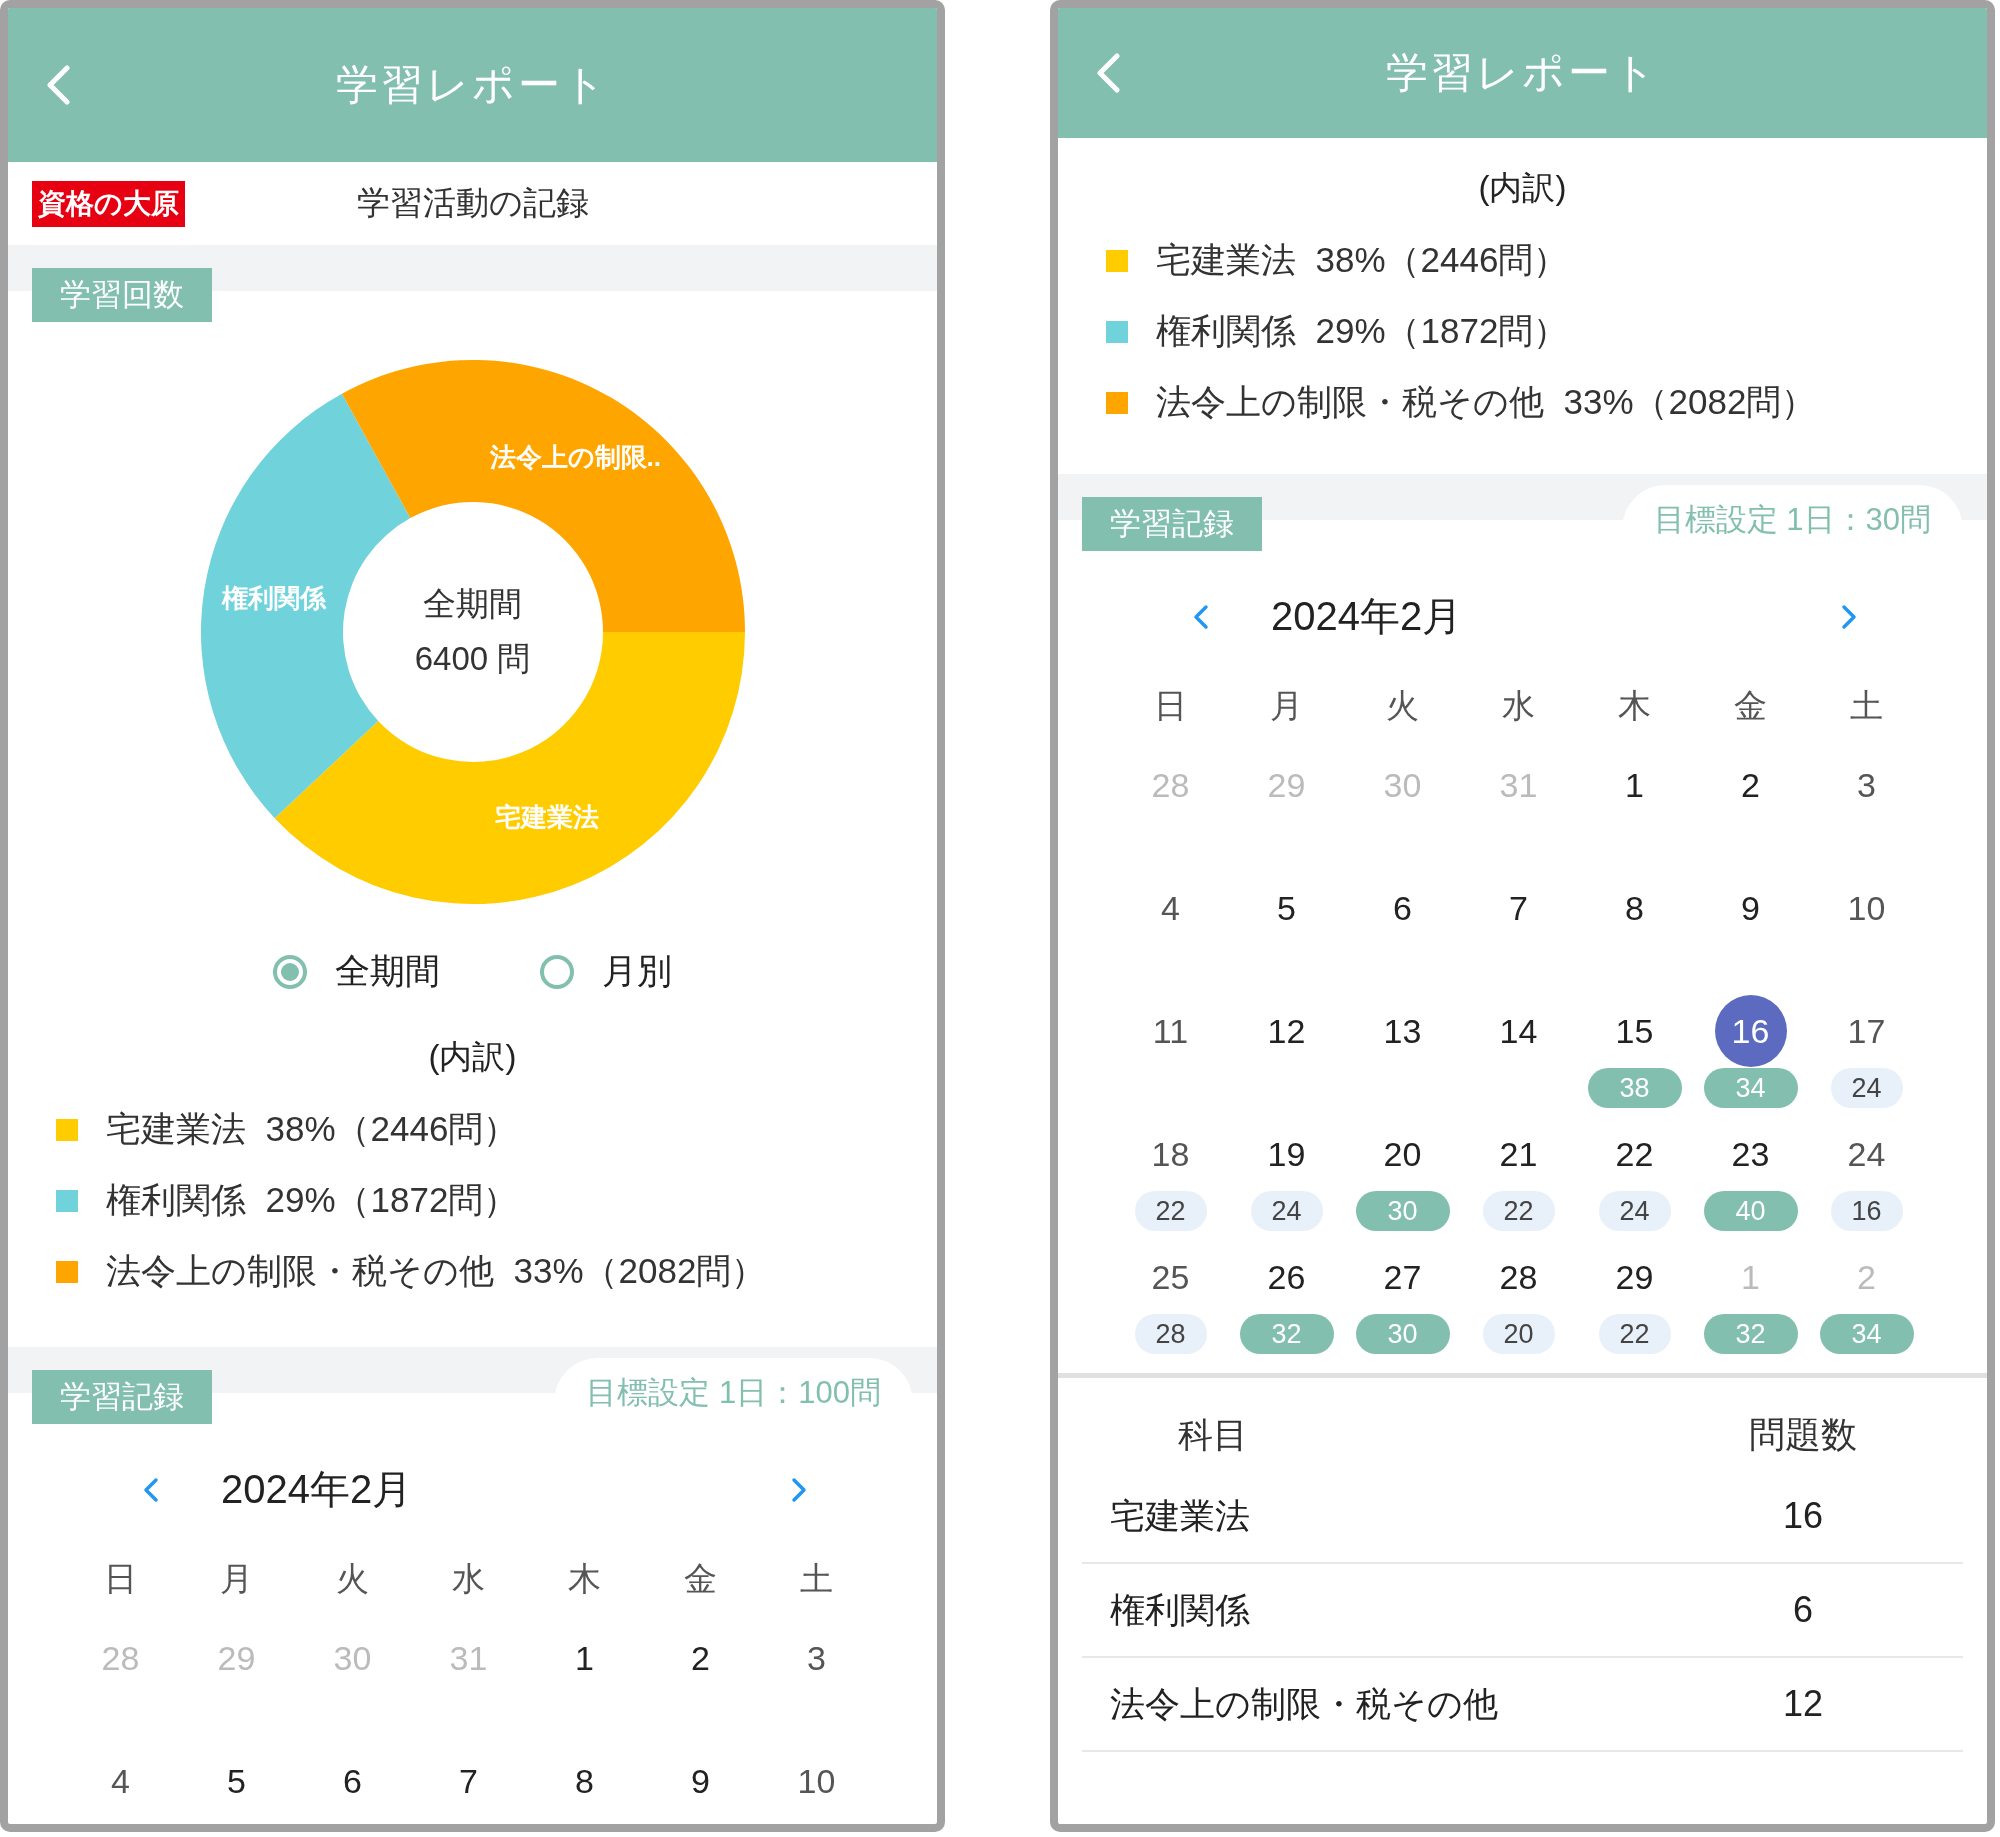  What do you see at coordinates (546, 816) in the screenshot?
I see `slice-label: 宅建業法` at bounding box center [546, 816].